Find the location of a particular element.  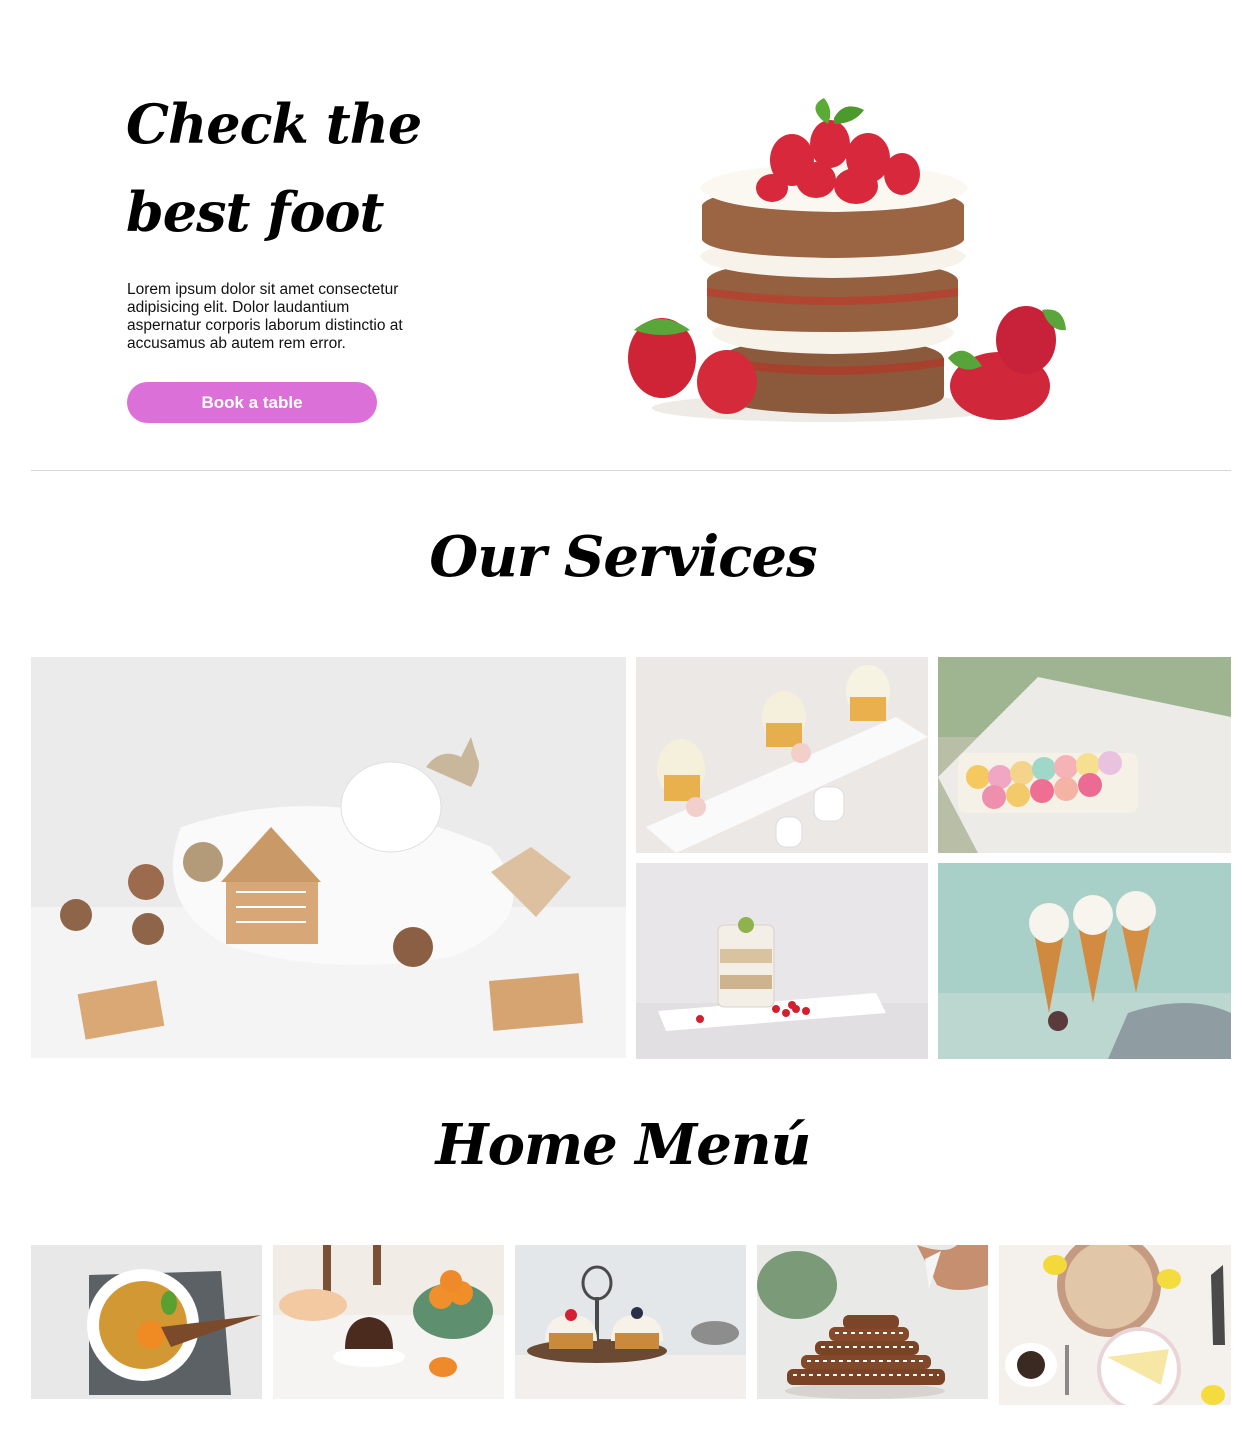

macarons-box-image is located at coordinates (1084, 755).